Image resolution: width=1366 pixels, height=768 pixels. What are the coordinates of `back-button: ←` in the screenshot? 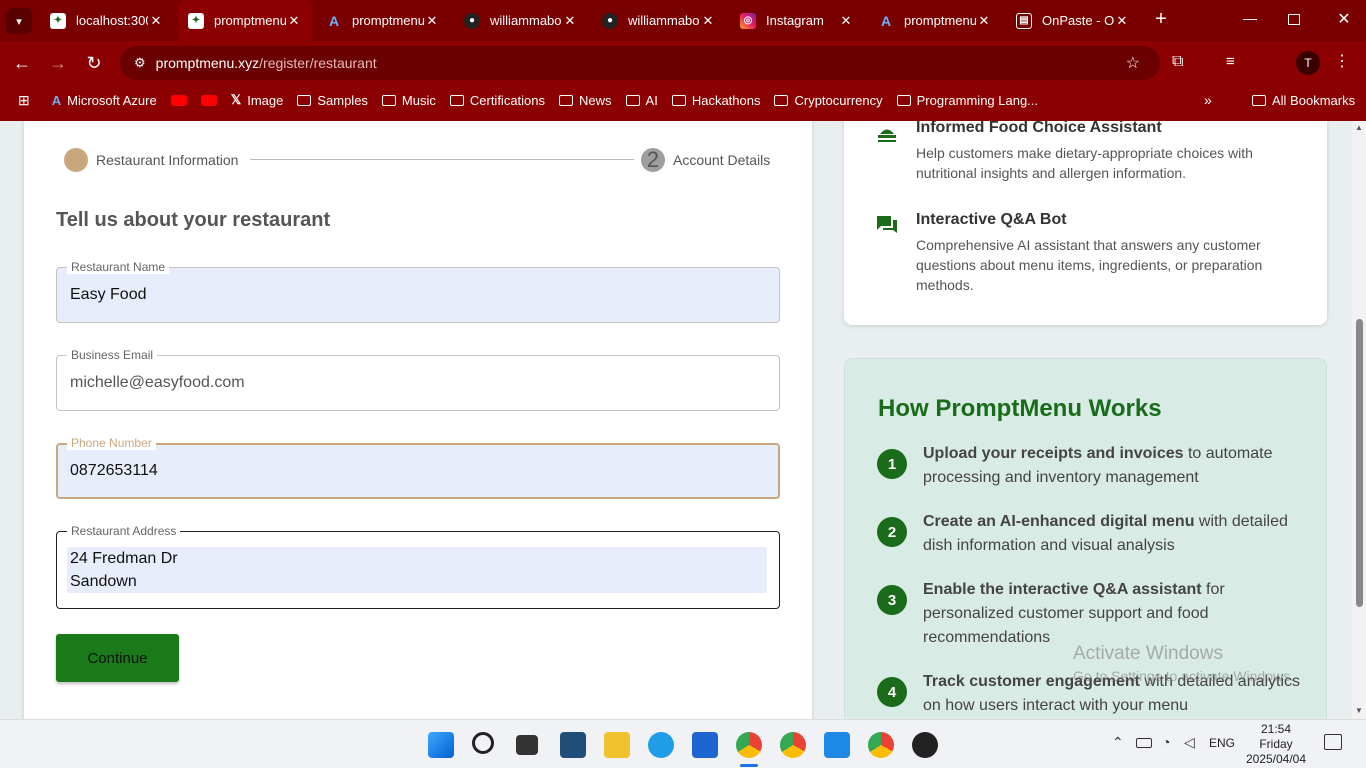 It's located at (22, 63).